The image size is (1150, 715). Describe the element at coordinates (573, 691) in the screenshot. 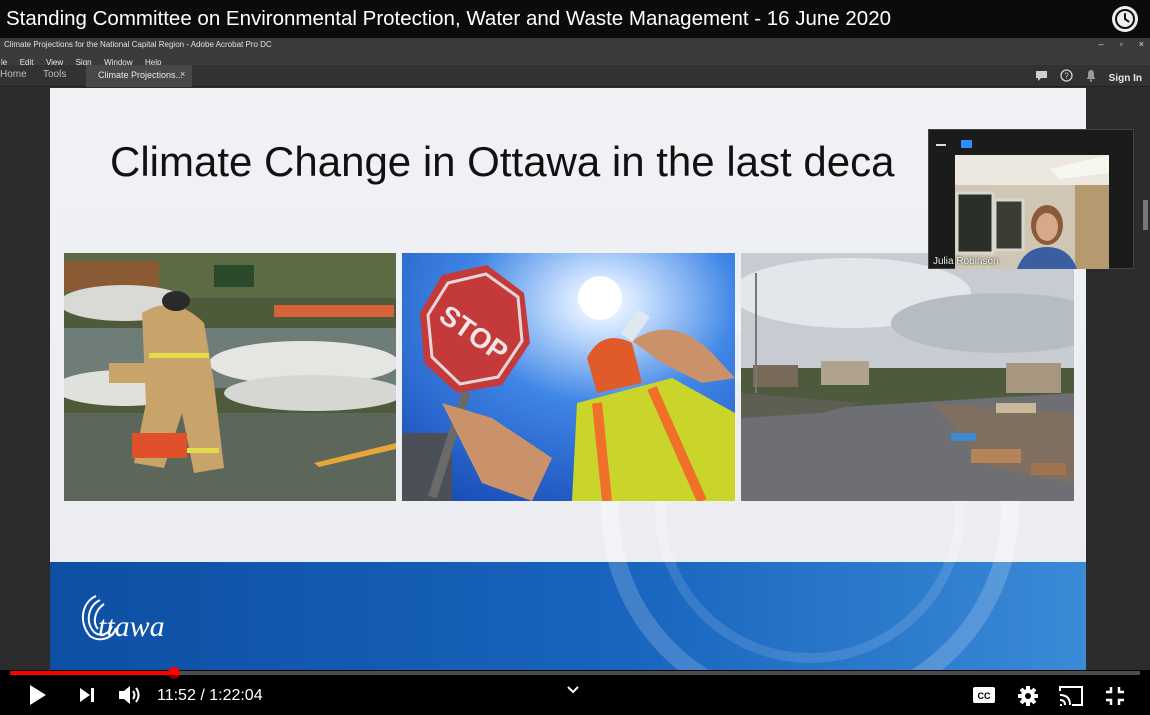

I see `chevron-down-icon` at that location.